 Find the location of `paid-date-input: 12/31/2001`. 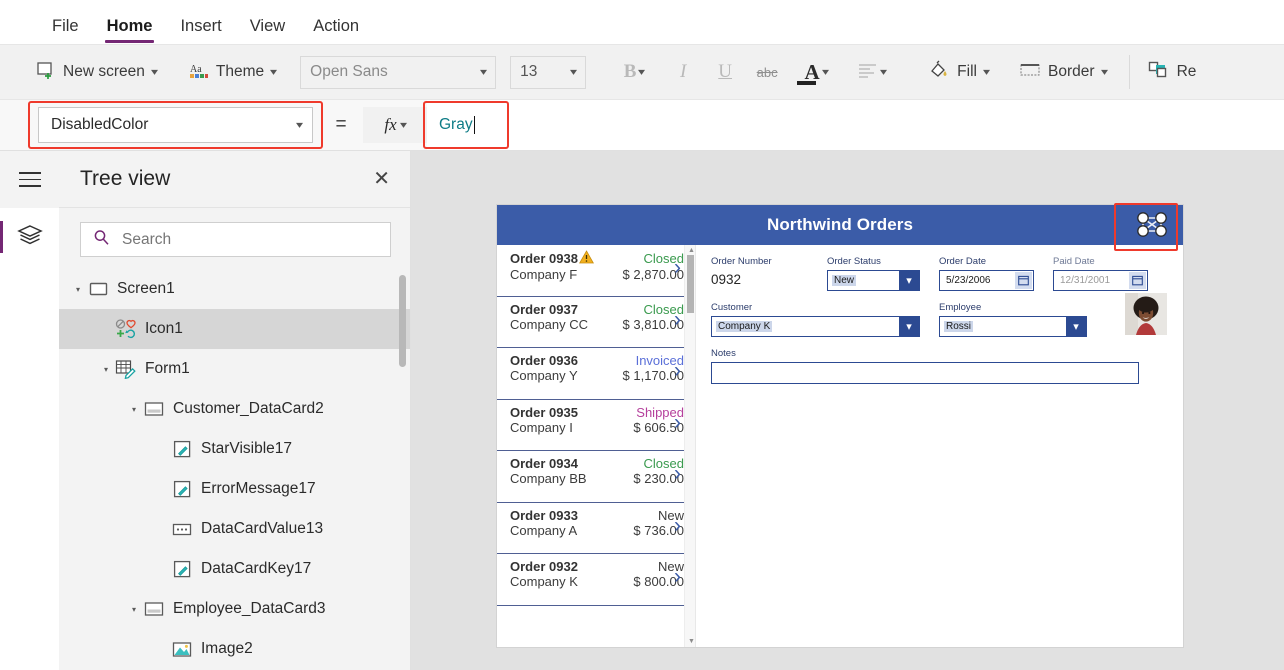

paid-date-input: 12/31/2001 is located at coordinates (1100, 280).